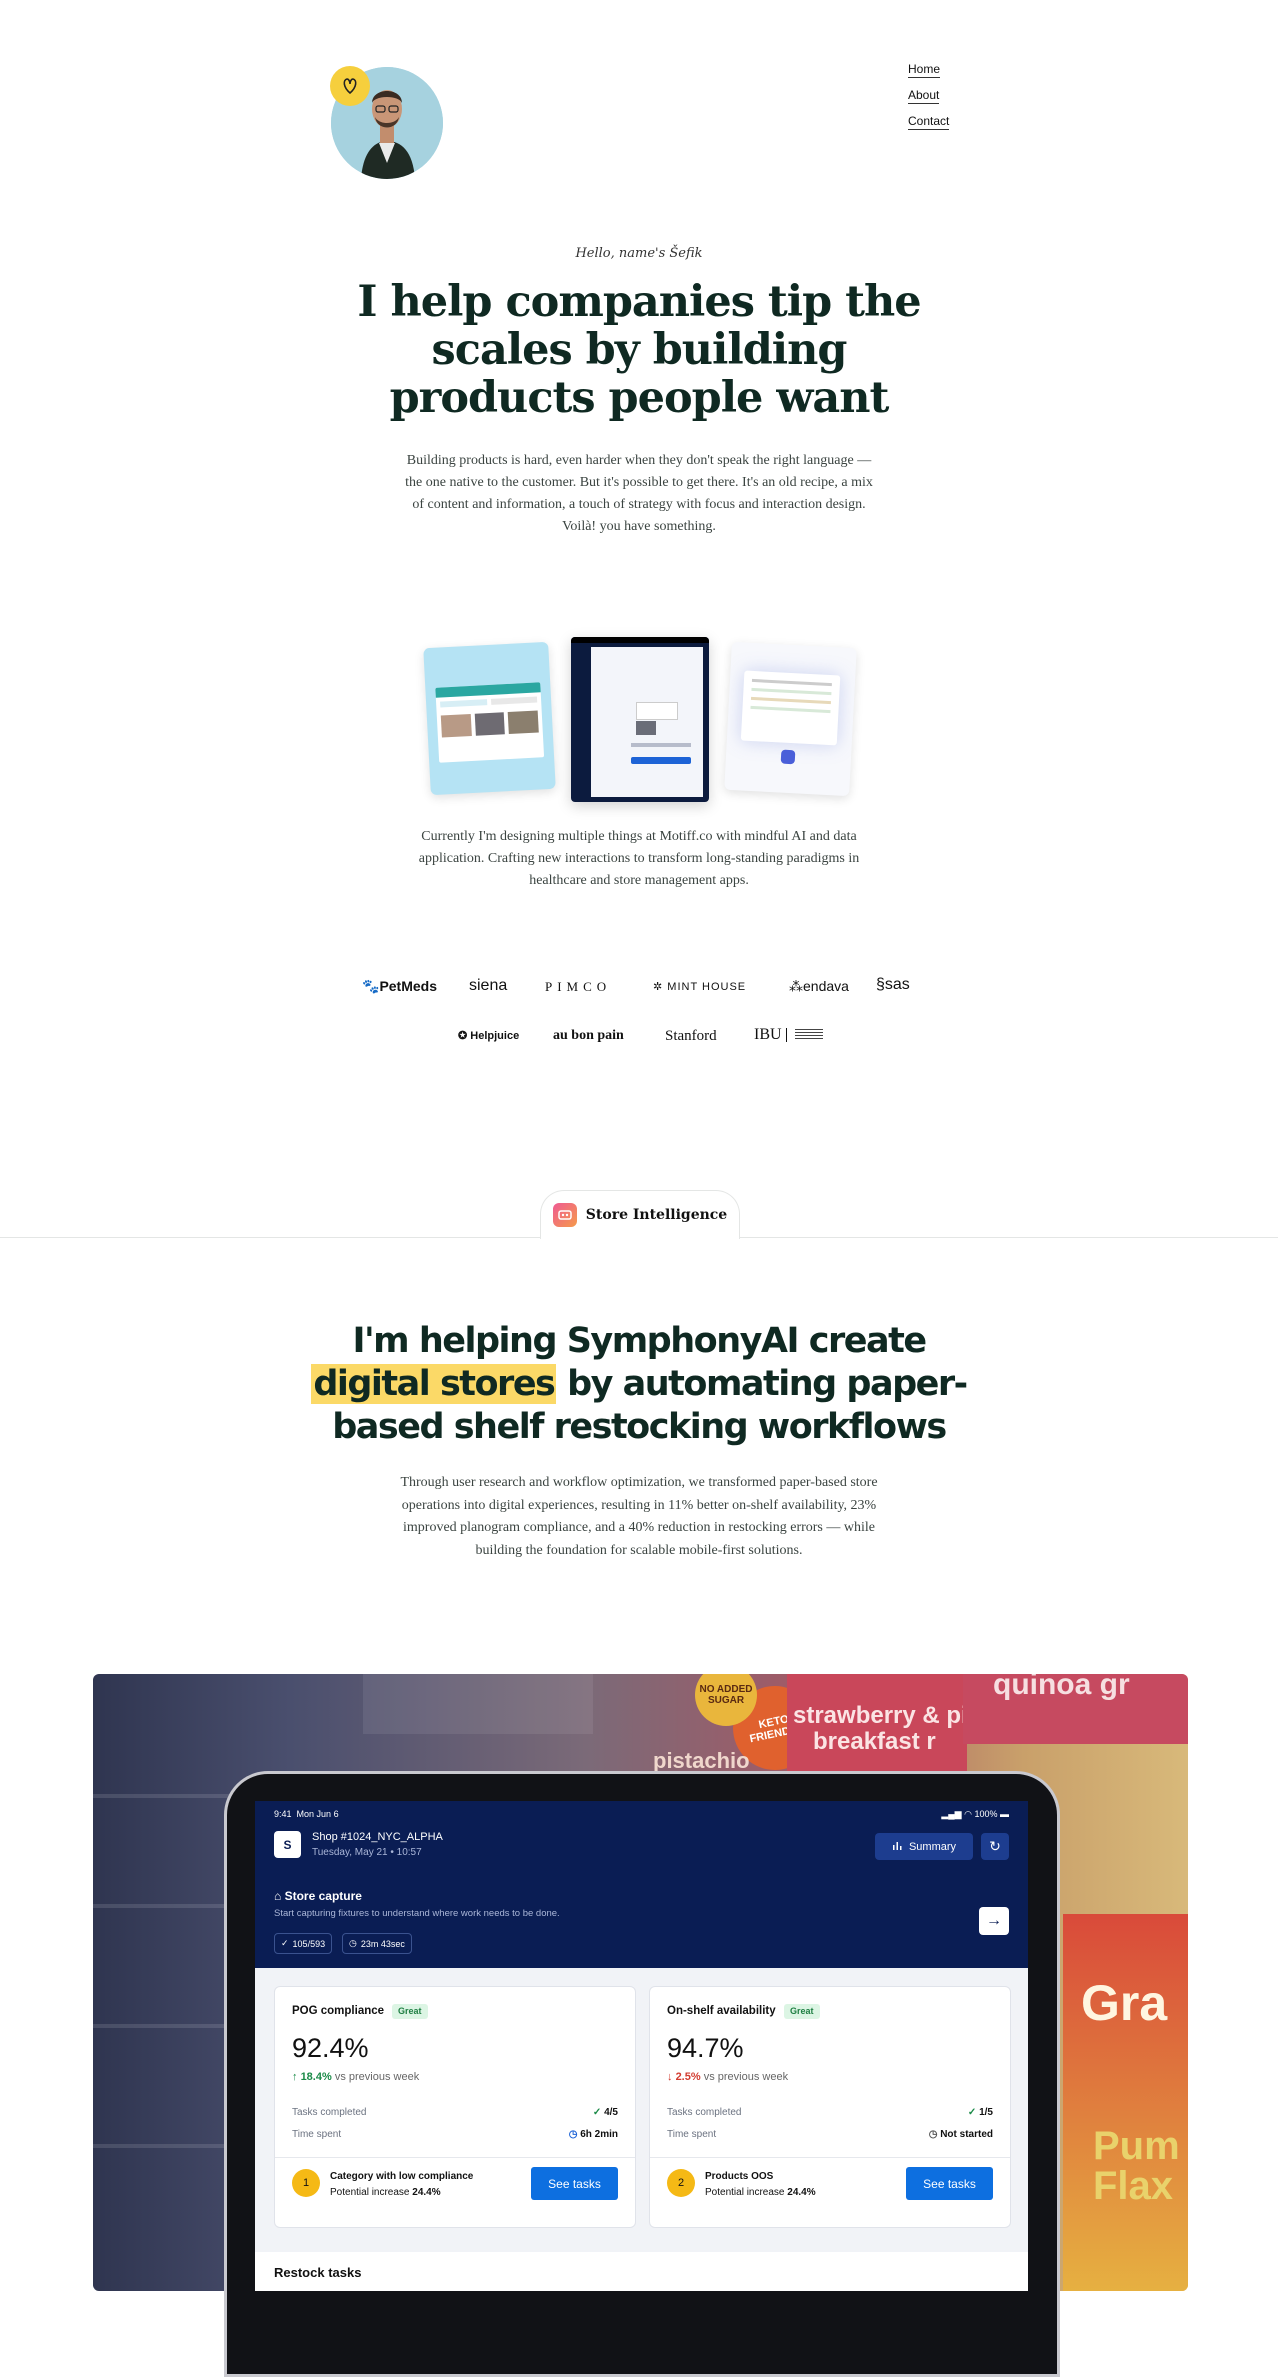 Image resolution: width=1278 pixels, height=2377 pixels. I want to click on nav-contact-link: Contact, so click(929, 122).